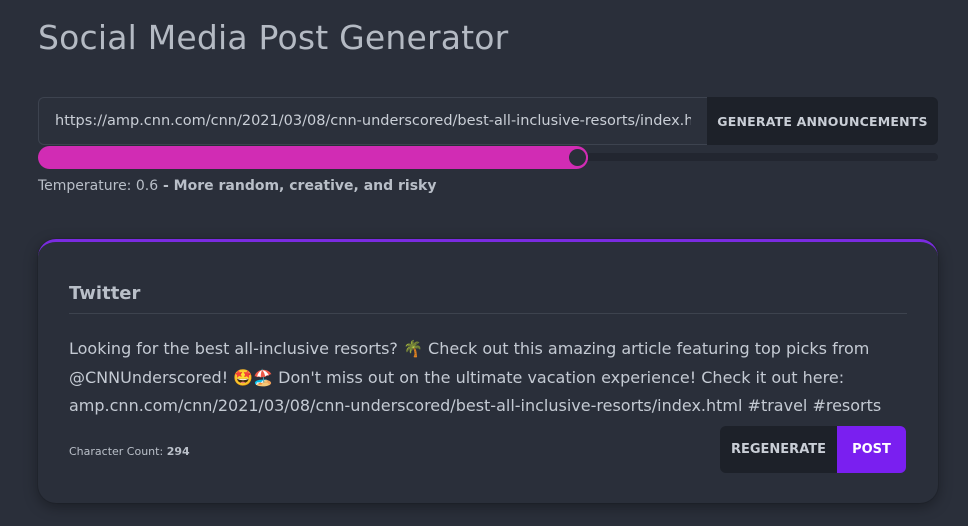 The width and height of the screenshot is (968, 526). I want to click on temperature-value: 0.6, so click(147, 186).